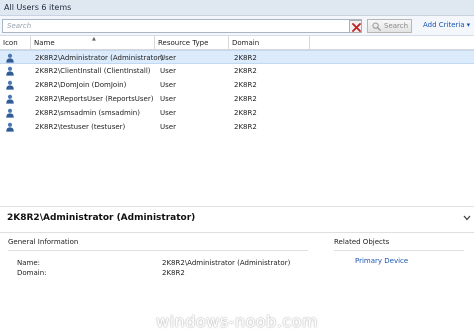 The width and height of the screenshot is (474, 332). I want to click on name-value: 2K8R2\Administrator (Administrator), so click(226, 263).